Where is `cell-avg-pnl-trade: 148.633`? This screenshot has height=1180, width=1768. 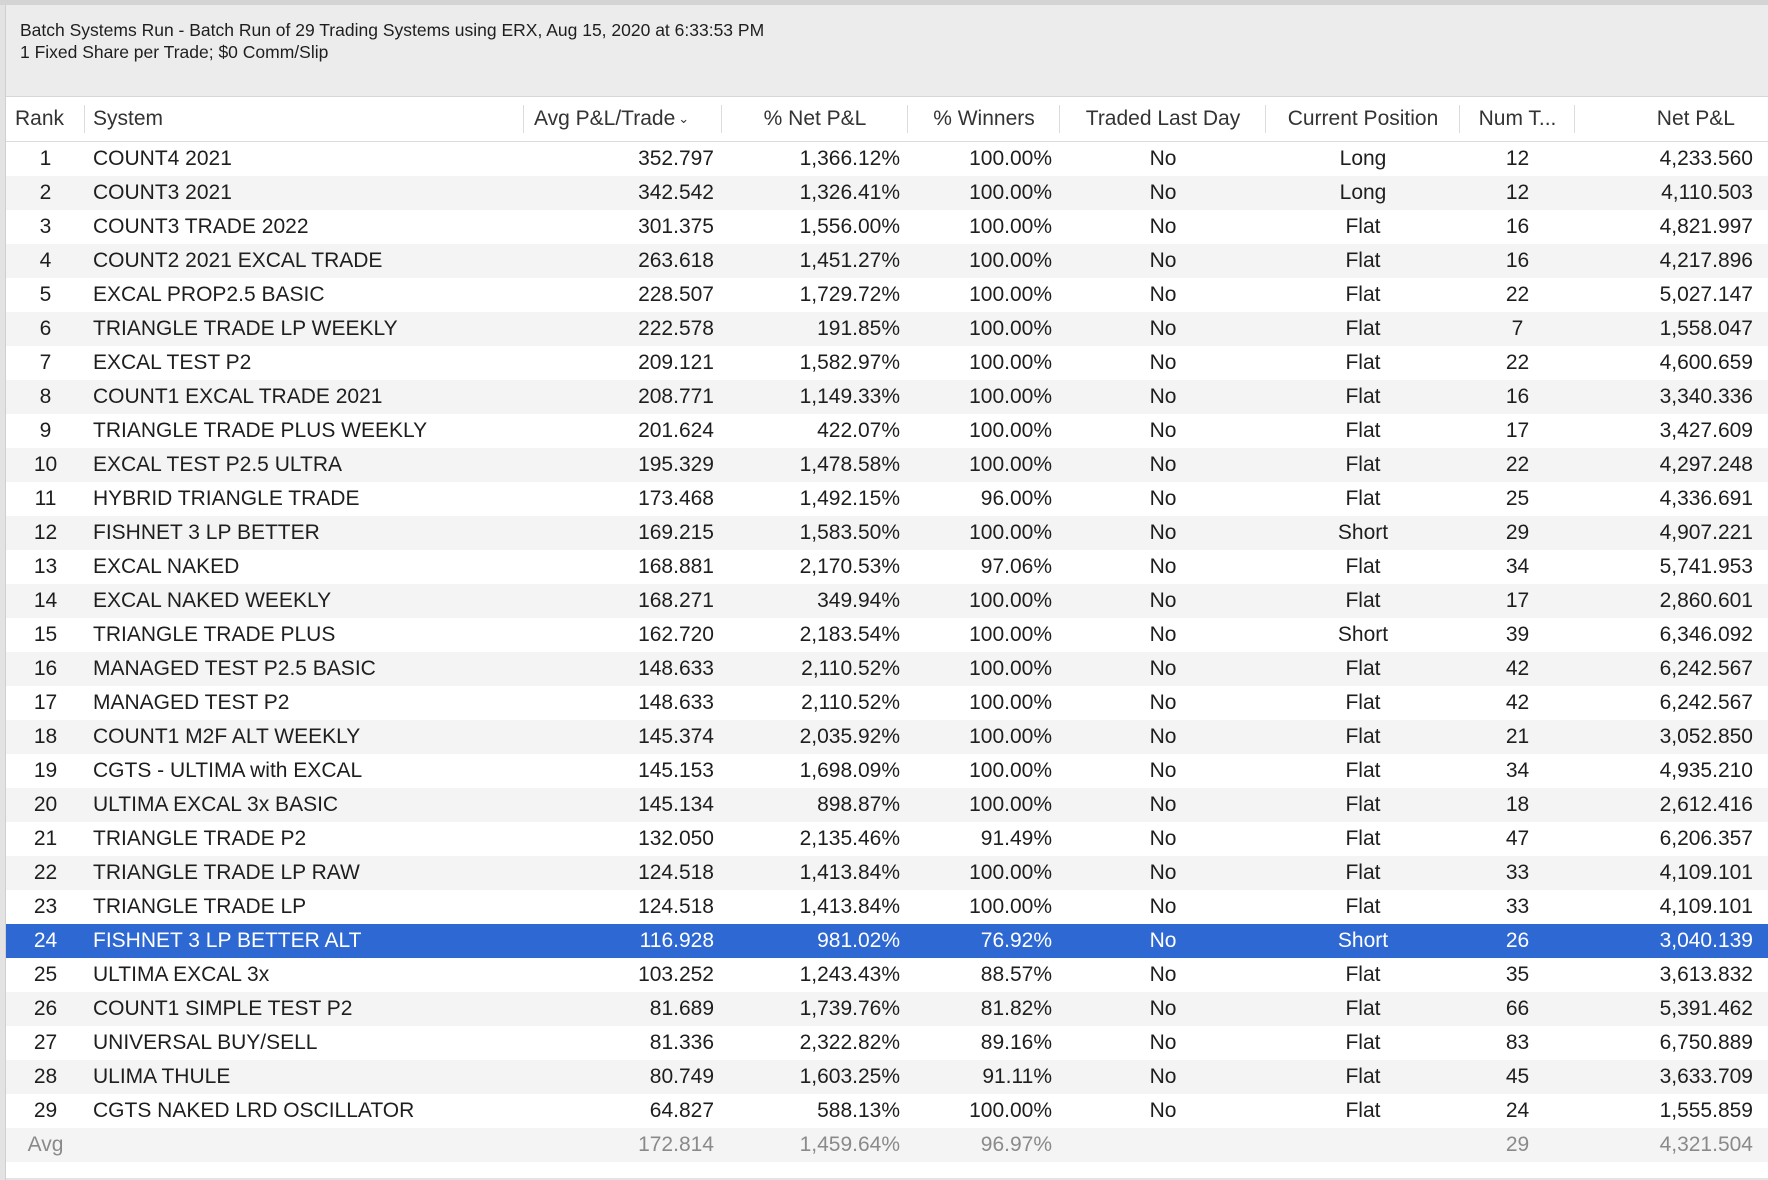
cell-avg-pnl-trade: 148.633 is located at coordinates (676, 702).